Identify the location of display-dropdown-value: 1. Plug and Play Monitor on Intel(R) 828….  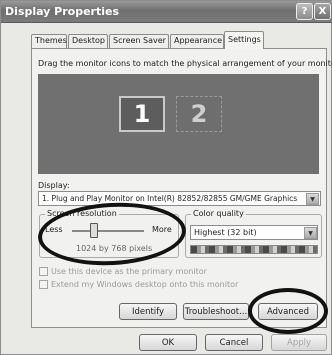
(170, 198).